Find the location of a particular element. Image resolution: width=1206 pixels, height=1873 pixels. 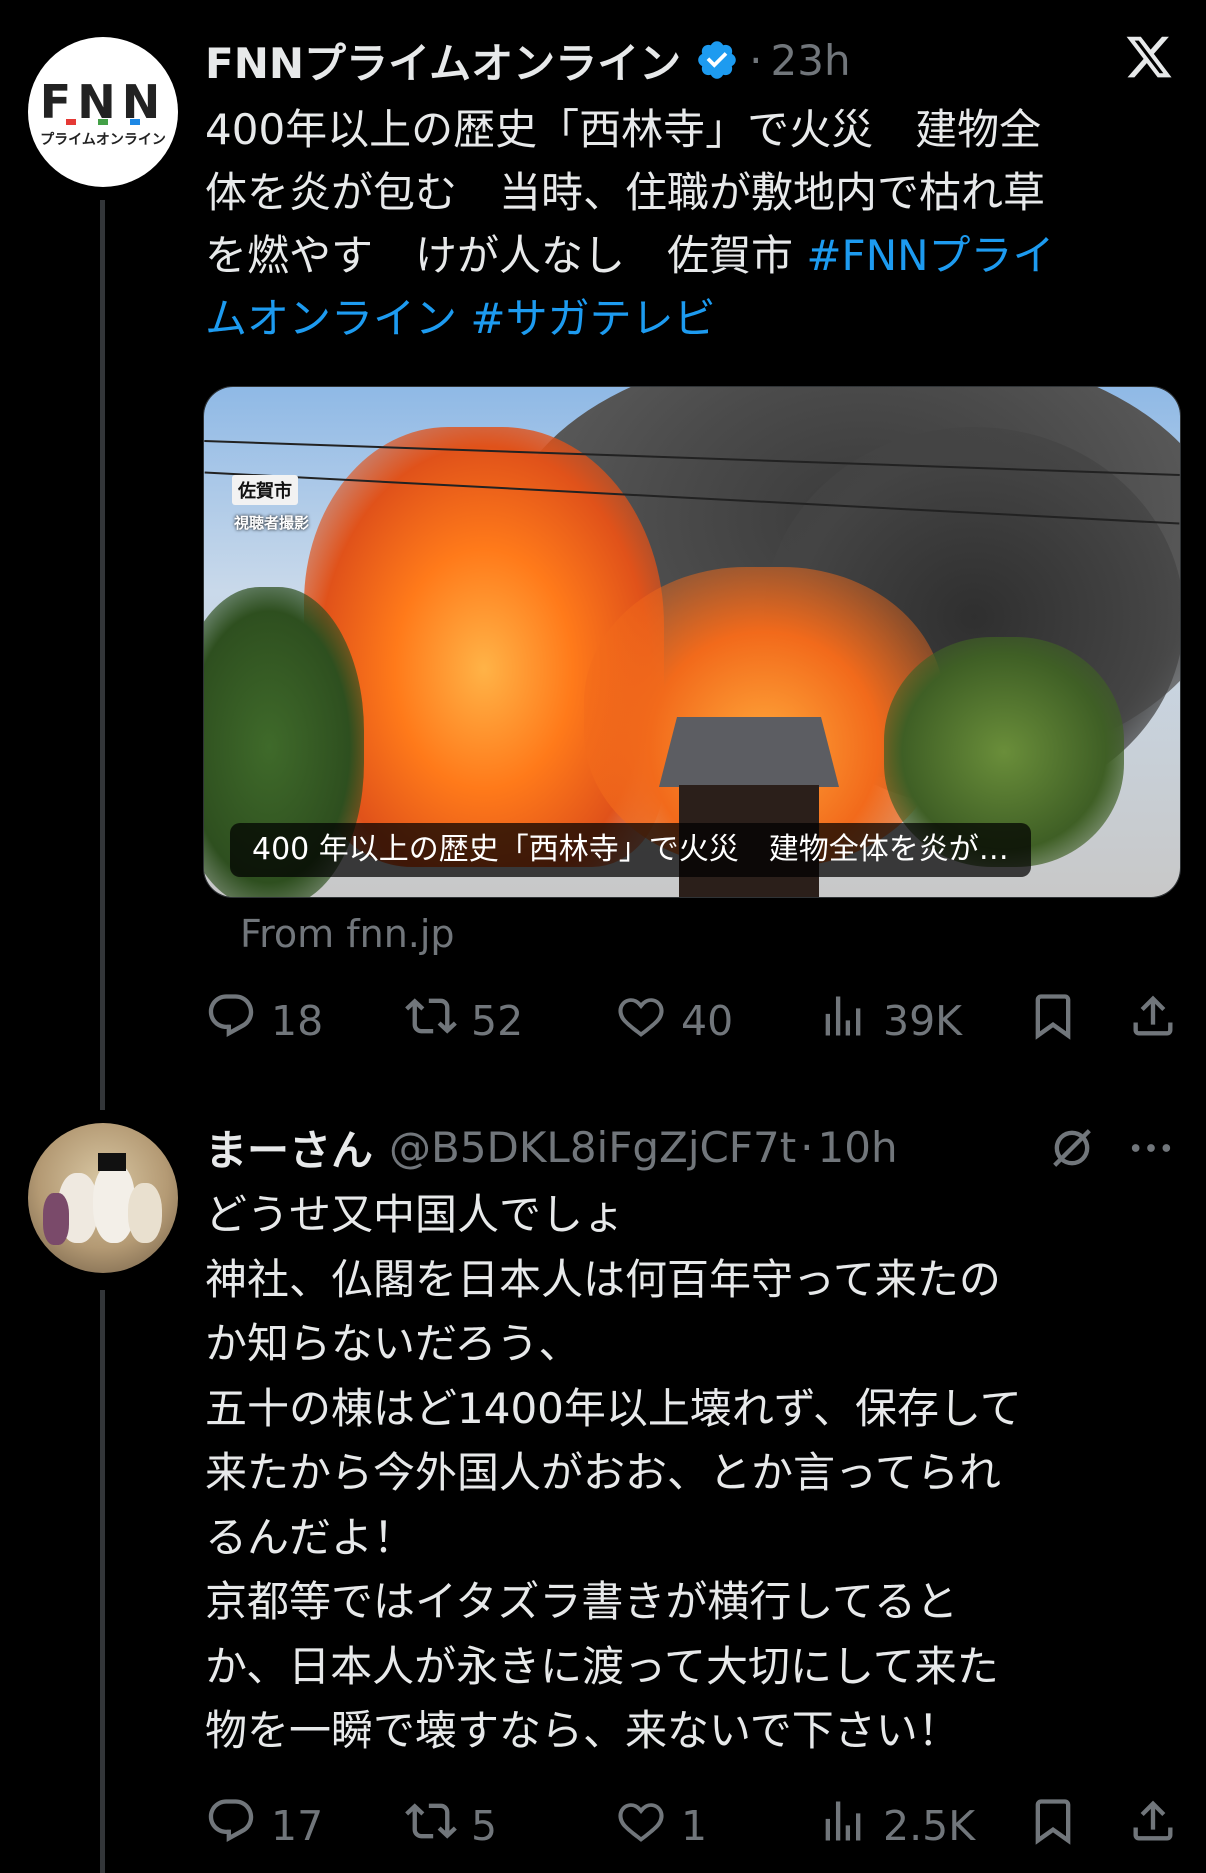

post2-actions: 17 5 1 2.5K is located at coordinates (692, 1825).